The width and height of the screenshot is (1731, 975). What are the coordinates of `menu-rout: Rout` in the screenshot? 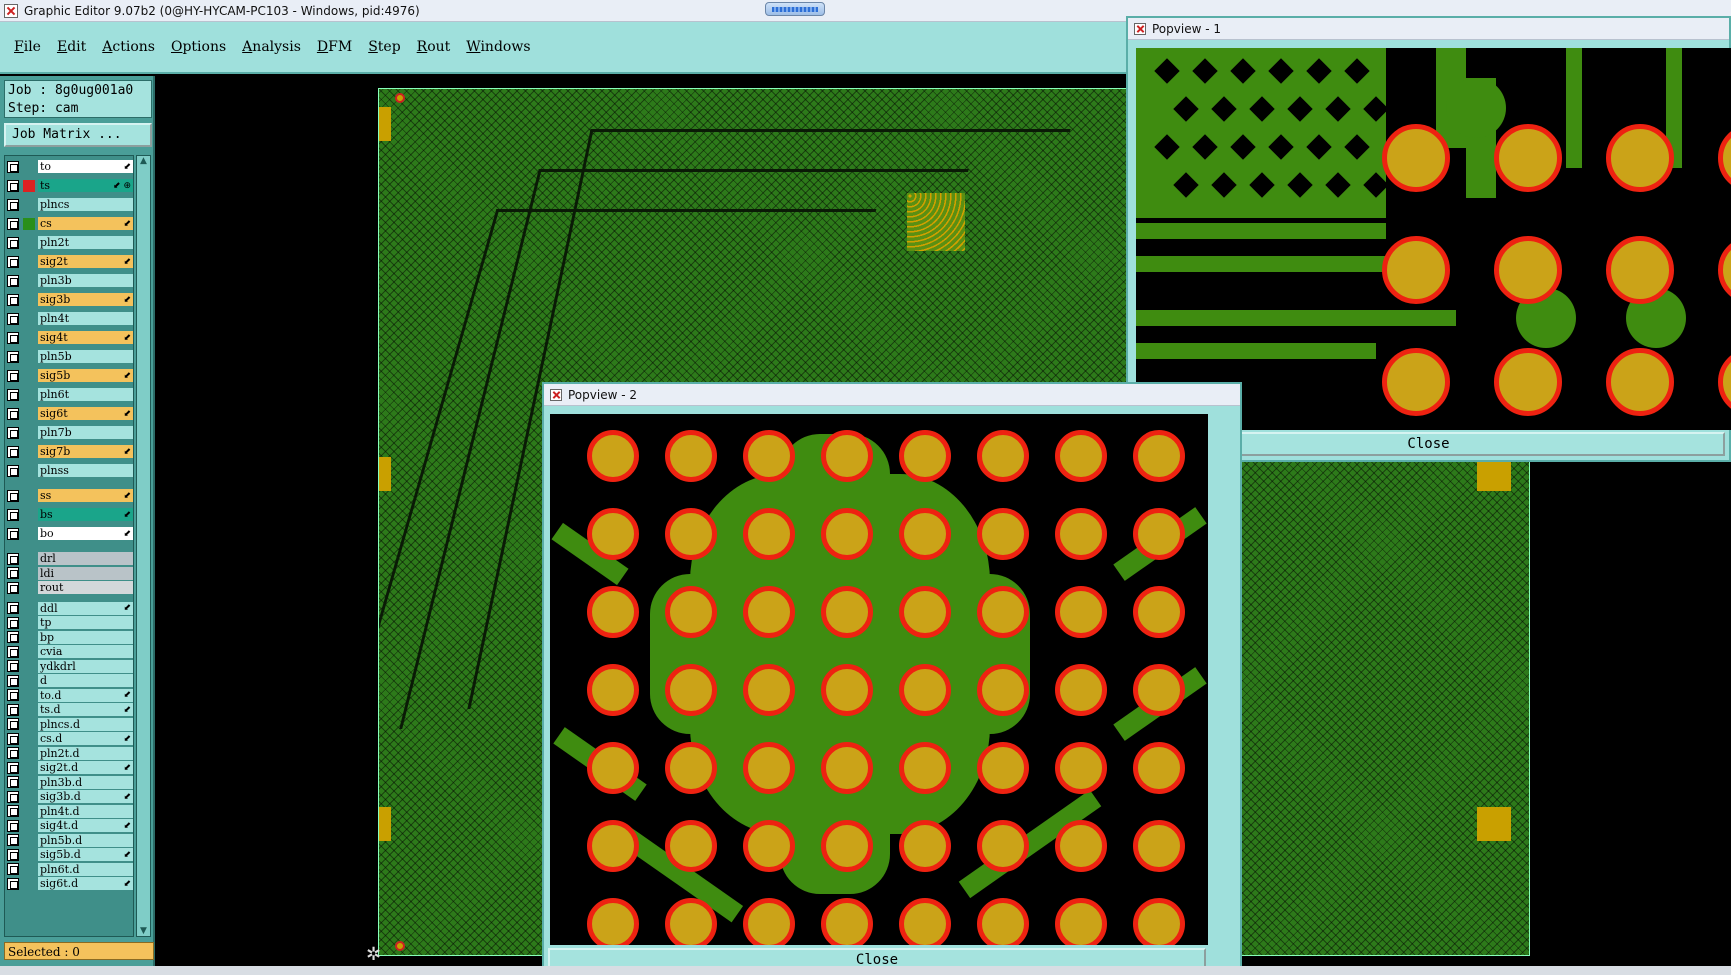 It's located at (434, 47).